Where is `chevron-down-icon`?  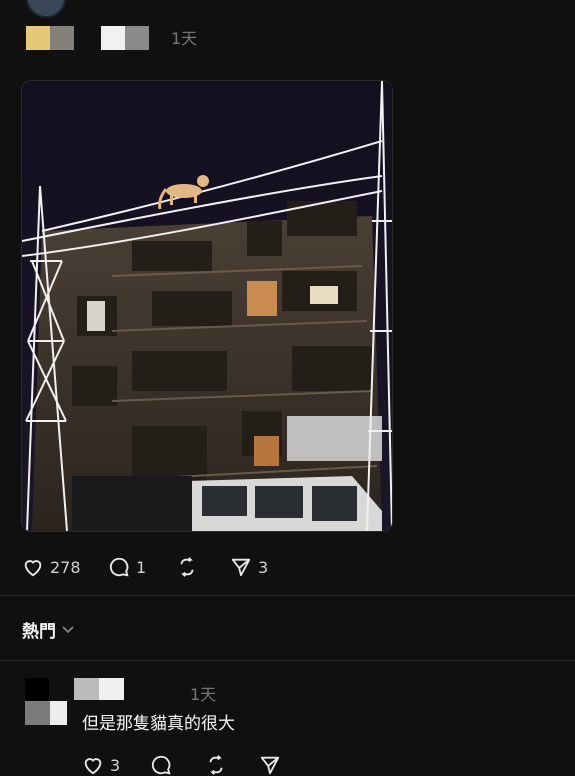
chevron-down-icon is located at coordinates (68, 630).